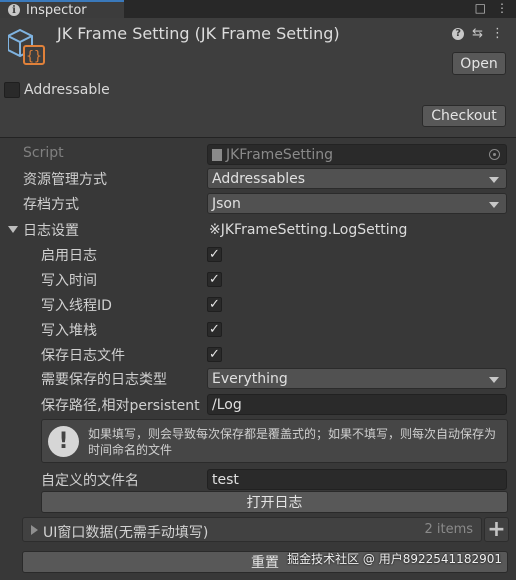 The width and height of the screenshot is (516, 580). What do you see at coordinates (357, 154) in the screenshot?
I see `script-field: JKFrameSetting` at bounding box center [357, 154].